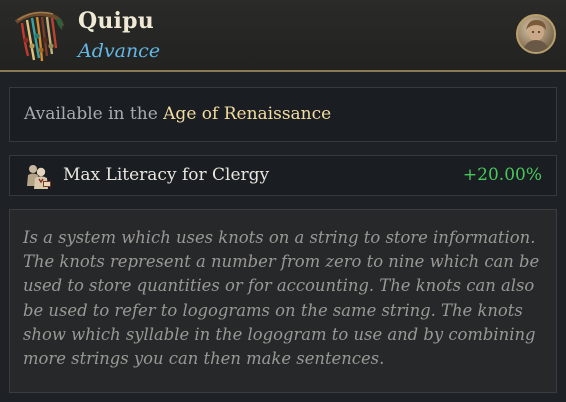 This screenshot has width=566, height=402. I want to click on availability-panel: Available in the Age of Renaissance, so click(283, 114).